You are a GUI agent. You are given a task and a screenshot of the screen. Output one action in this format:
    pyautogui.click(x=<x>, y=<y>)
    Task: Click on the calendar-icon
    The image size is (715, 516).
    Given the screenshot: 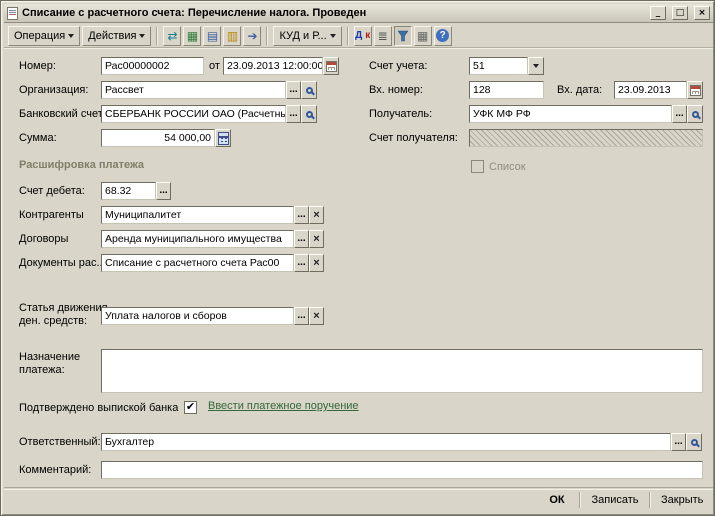 What is the action you would take?
    pyautogui.click(x=695, y=90)
    